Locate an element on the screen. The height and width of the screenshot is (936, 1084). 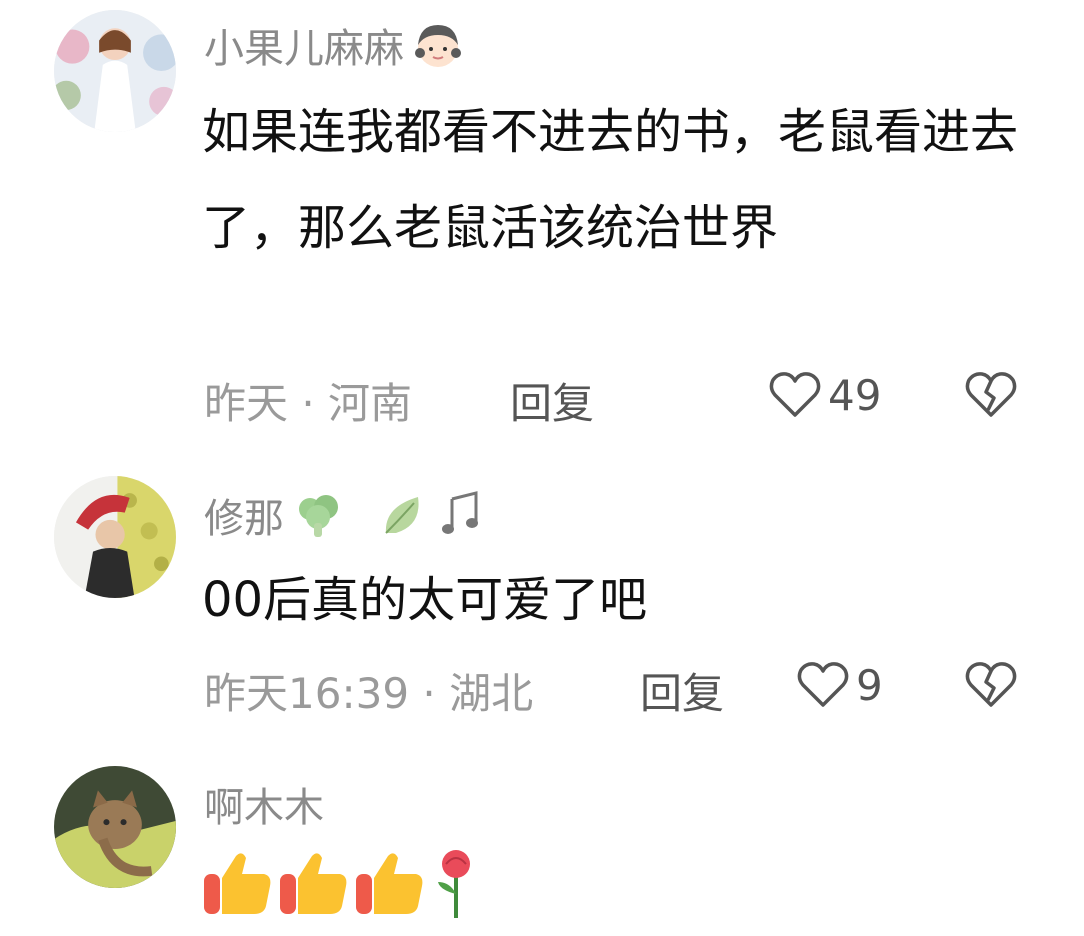
leaf-icon is located at coordinates (404, 515).